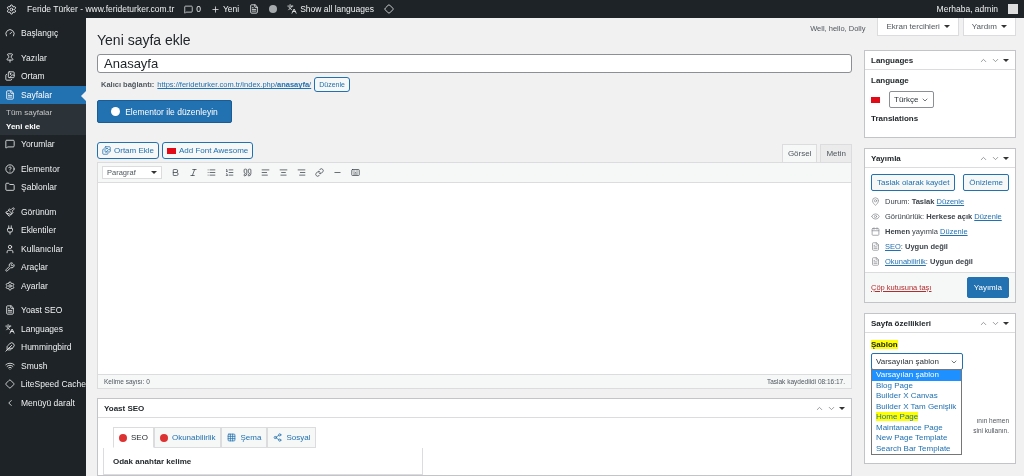  I want to click on editor-tab: Görsel, so click(799, 153).